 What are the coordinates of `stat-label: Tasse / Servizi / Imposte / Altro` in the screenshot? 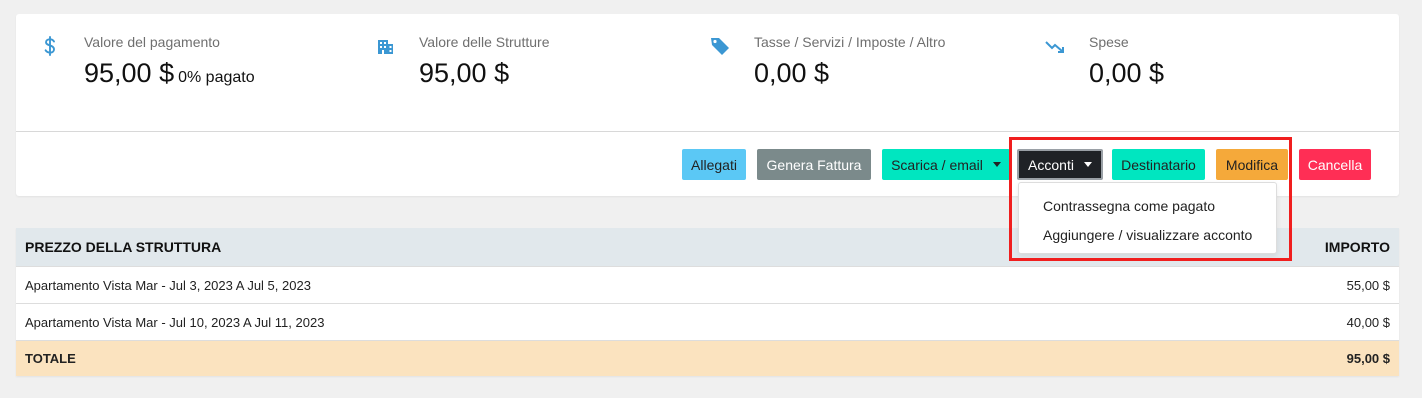 It's located at (850, 42).